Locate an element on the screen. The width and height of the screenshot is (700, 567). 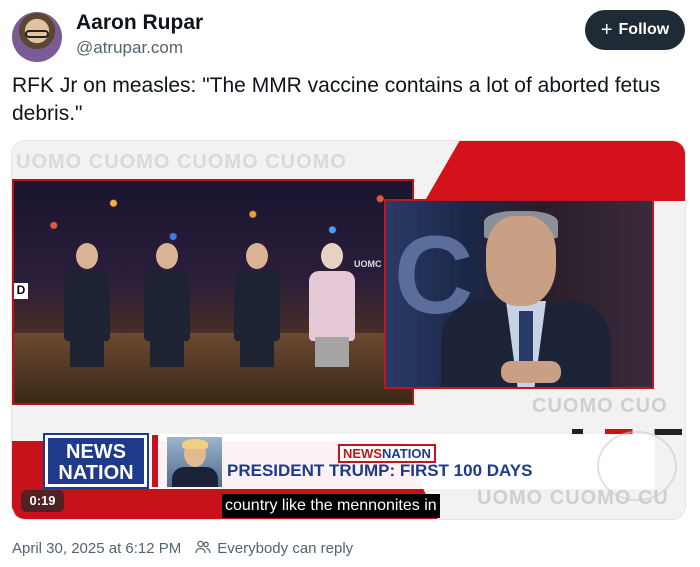
logo-line-2: NATION is located at coordinates (96, 473).